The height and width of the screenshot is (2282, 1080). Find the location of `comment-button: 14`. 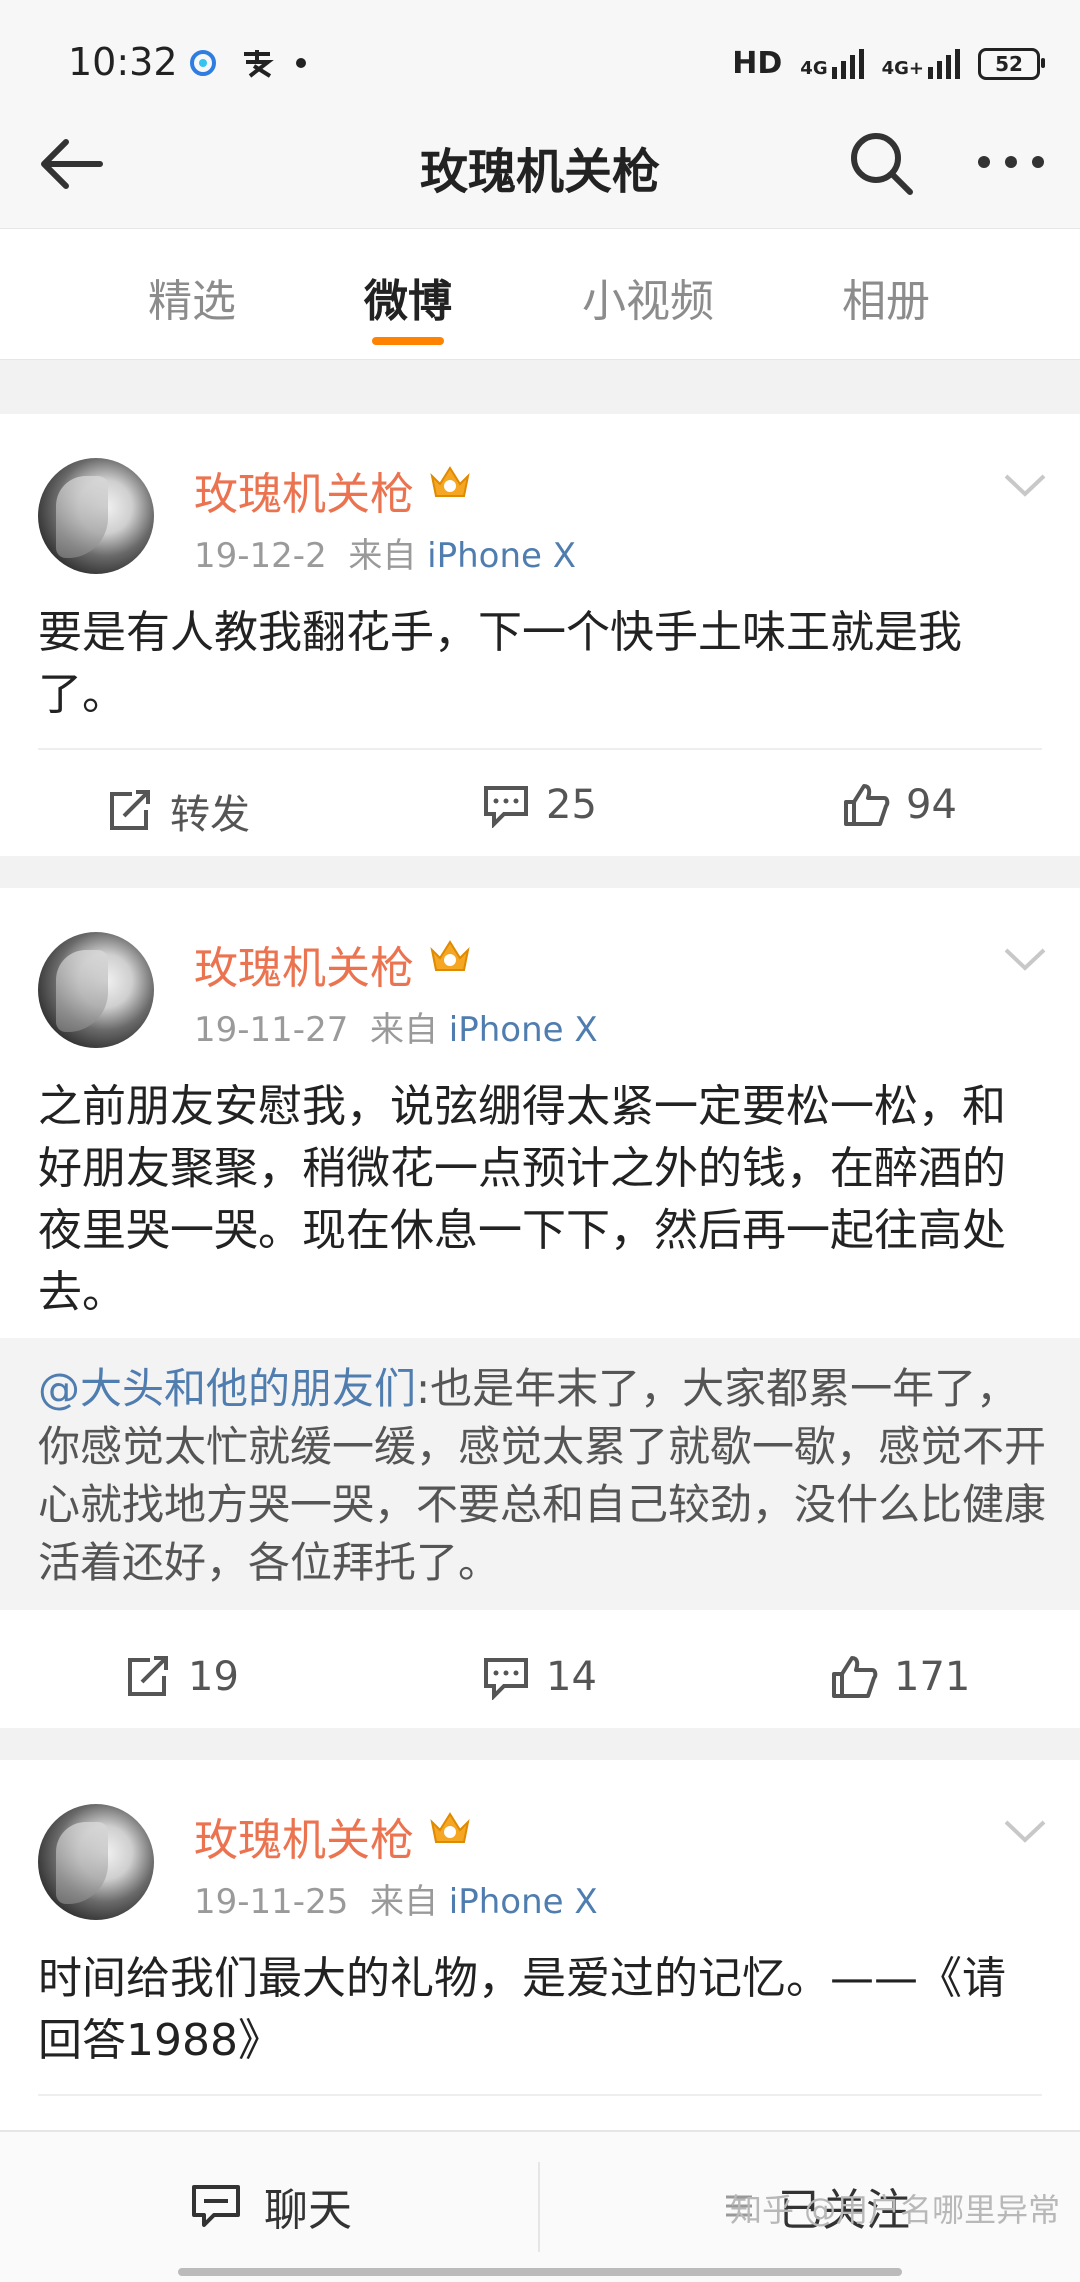

comment-button: 14 is located at coordinates (539, 1677).